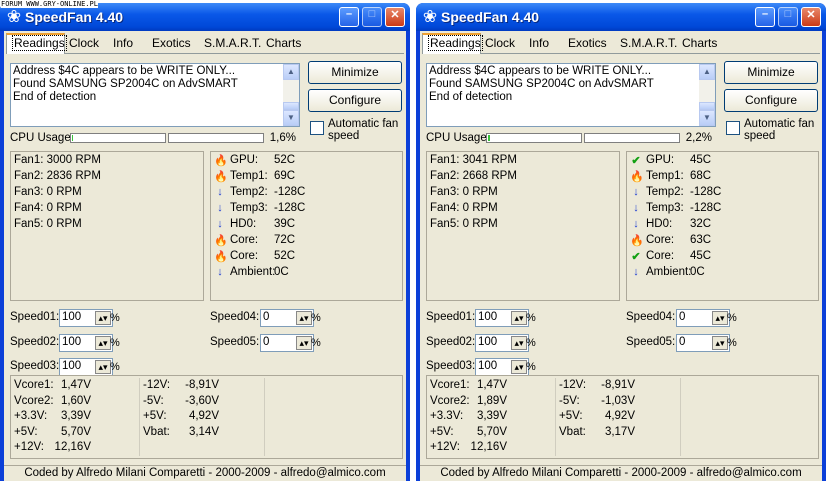 The width and height of the screenshot is (830, 484). What do you see at coordinates (488, 317) in the screenshot?
I see `speed-value: 100` at bounding box center [488, 317].